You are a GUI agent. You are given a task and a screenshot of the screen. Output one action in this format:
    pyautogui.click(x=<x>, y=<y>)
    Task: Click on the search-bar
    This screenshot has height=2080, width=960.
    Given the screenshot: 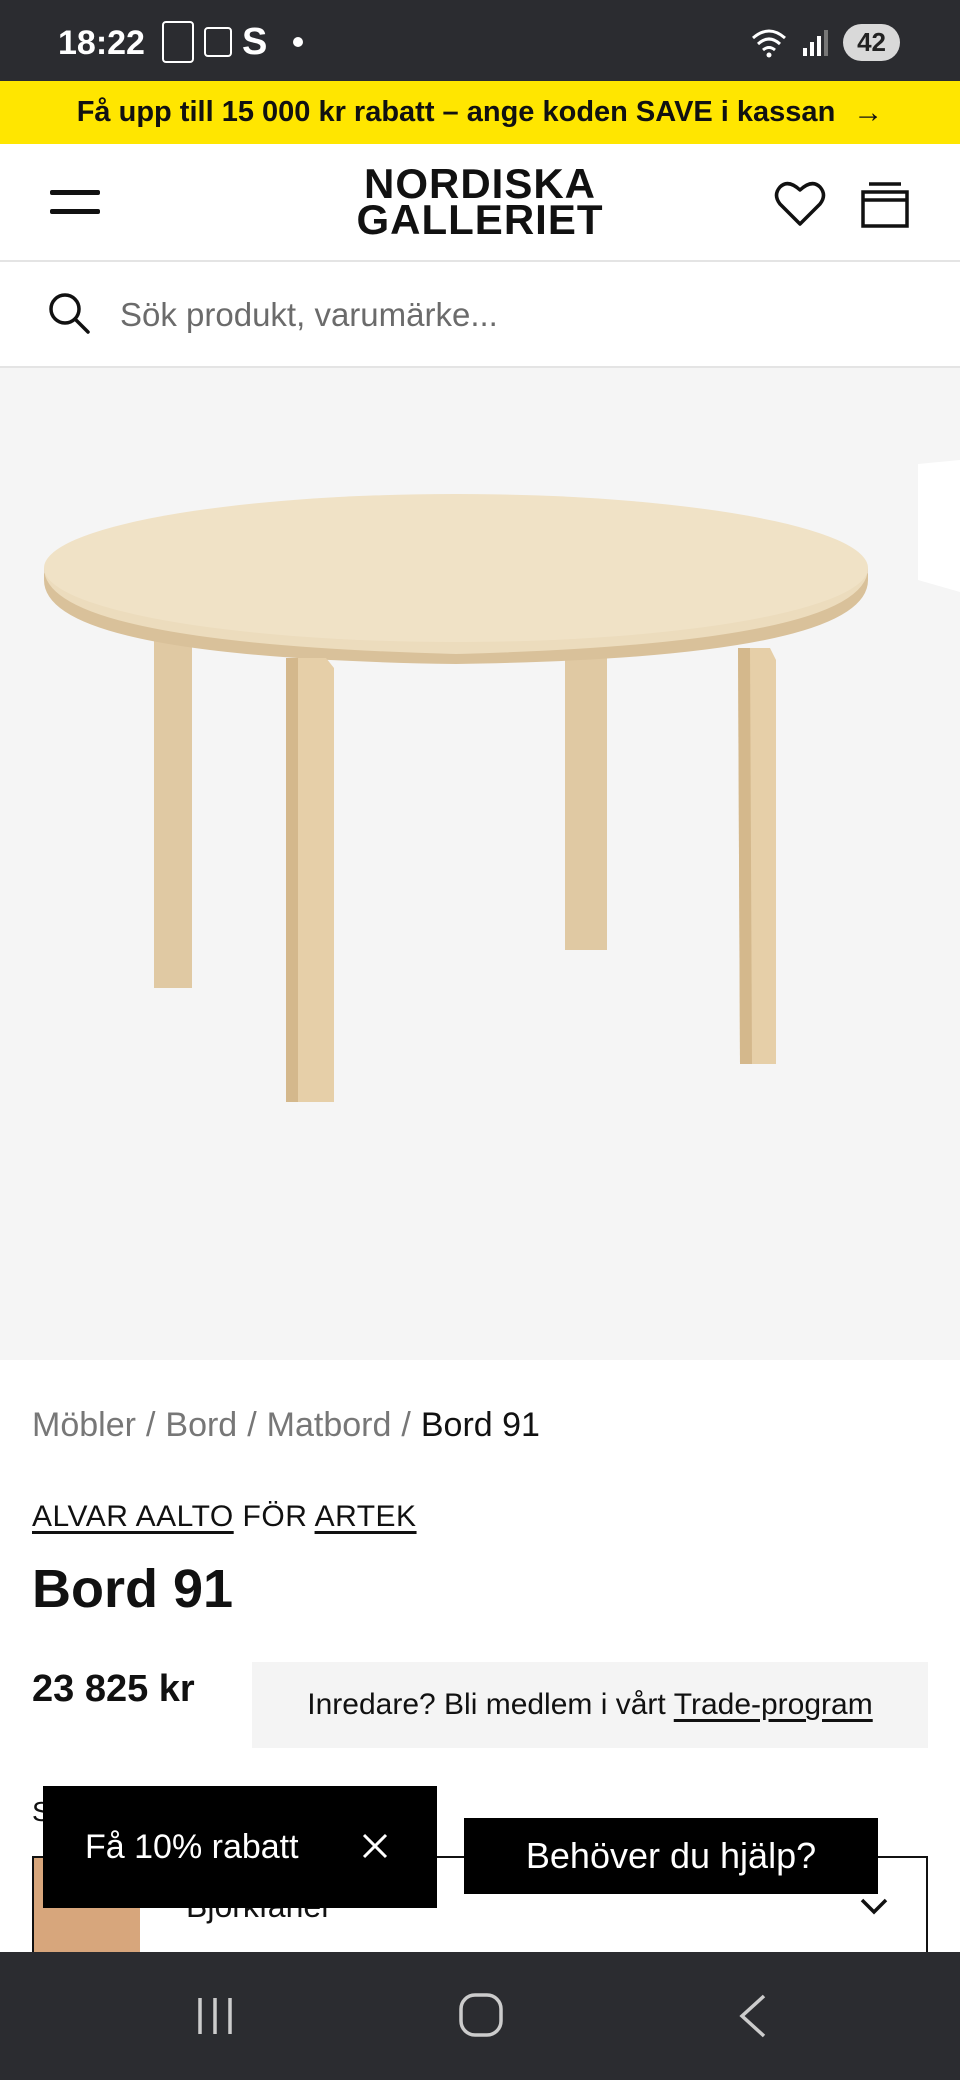 What is the action you would take?
    pyautogui.click(x=480, y=315)
    